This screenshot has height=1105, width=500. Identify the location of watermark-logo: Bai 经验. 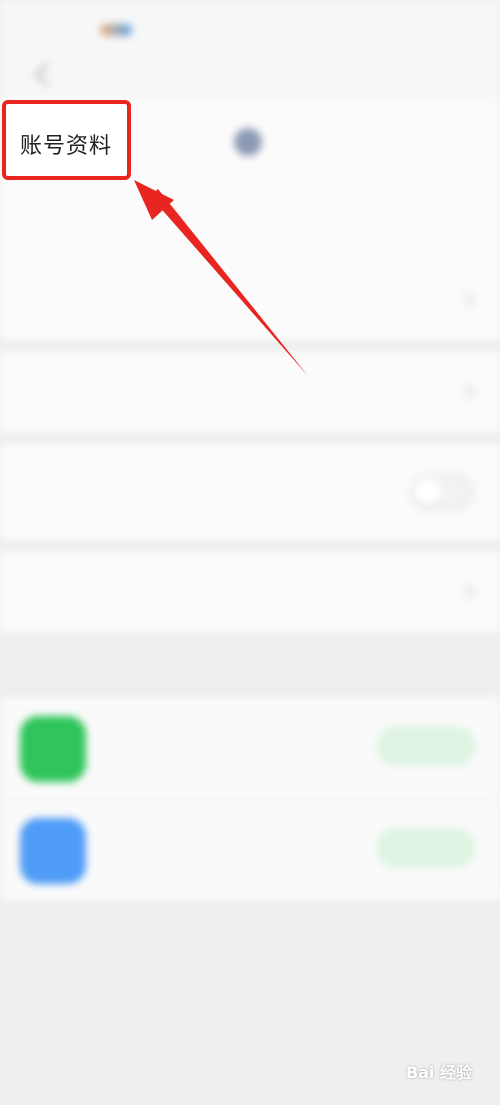
(438, 1072).